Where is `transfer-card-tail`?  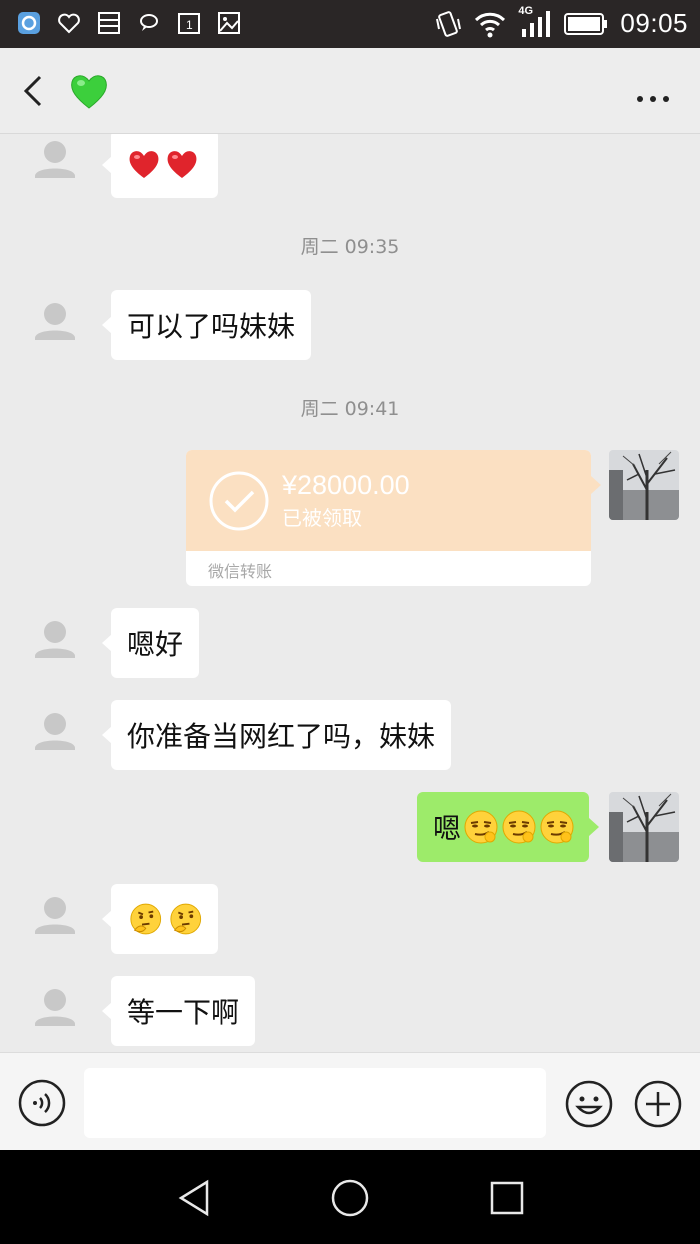 transfer-card-tail is located at coordinates (596, 485).